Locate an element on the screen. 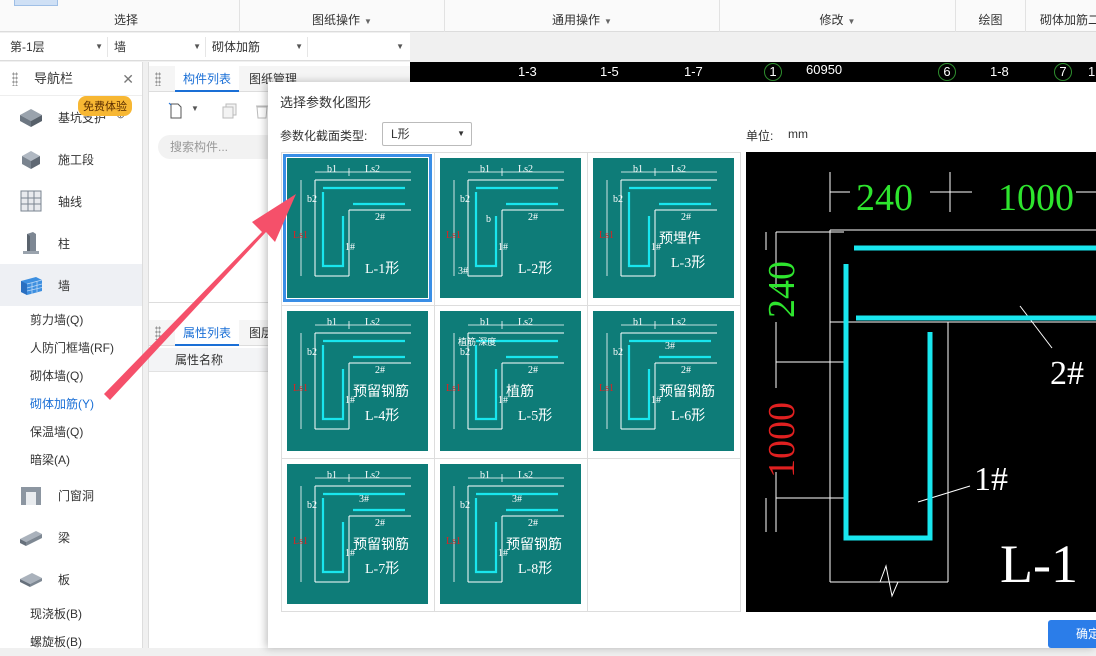  shape-option-l-5: b1 Ls2 b2 Ls1 2# 1# 植筋 深度 植筋 L-5形 is located at coordinates (511, 382).